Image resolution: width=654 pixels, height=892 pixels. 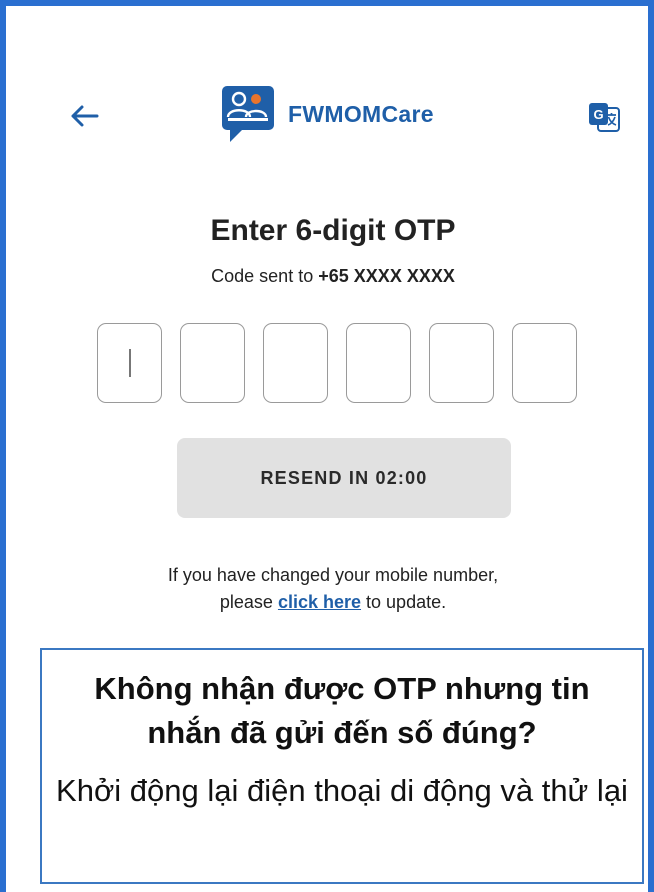 I want to click on otp-input-row, so click(x=337, y=363).